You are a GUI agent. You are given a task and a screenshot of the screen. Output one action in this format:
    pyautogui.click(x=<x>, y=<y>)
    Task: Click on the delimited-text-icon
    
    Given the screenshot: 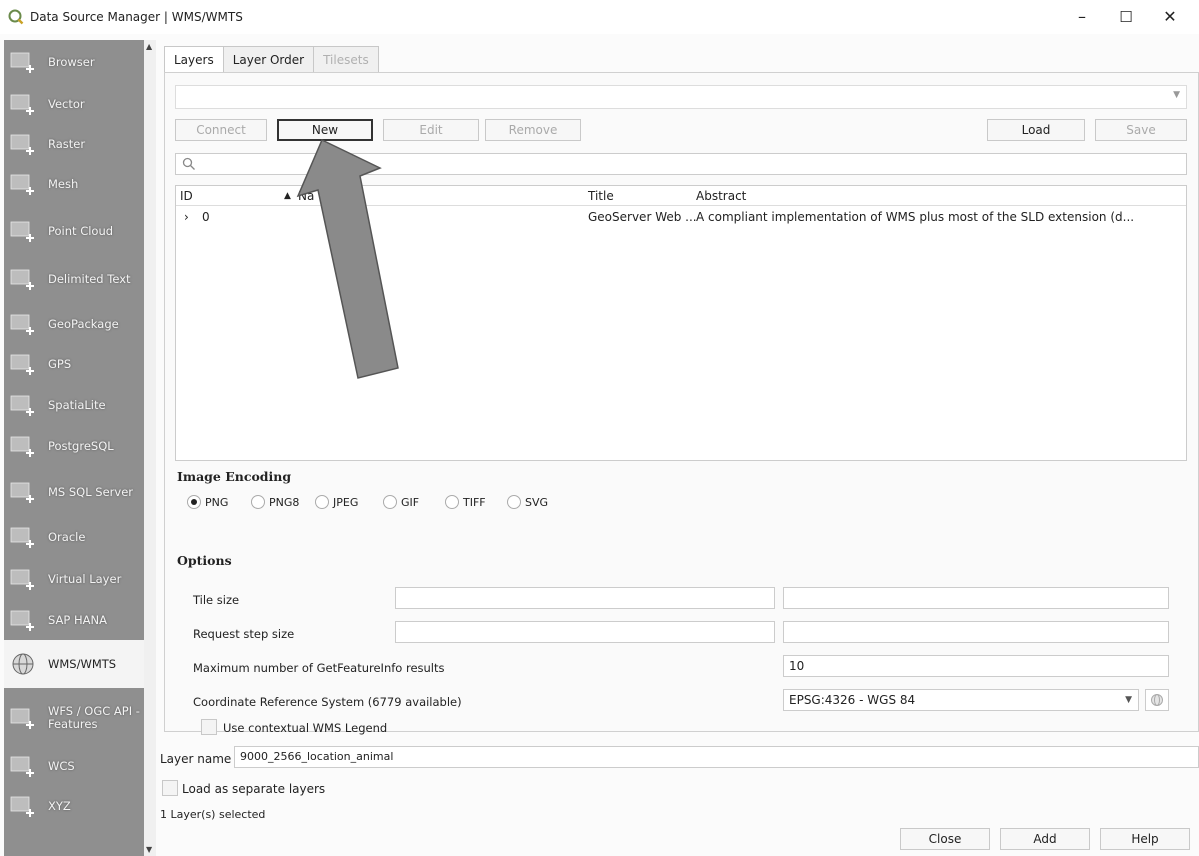 What is the action you would take?
    pyautogui.click(x=23, y=279)
    